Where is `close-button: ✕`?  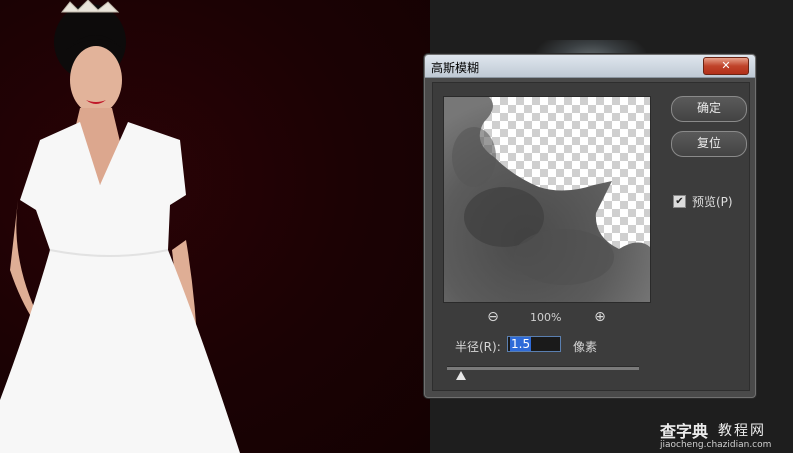
close-button: ✕ is located at coordinates (726, 66).